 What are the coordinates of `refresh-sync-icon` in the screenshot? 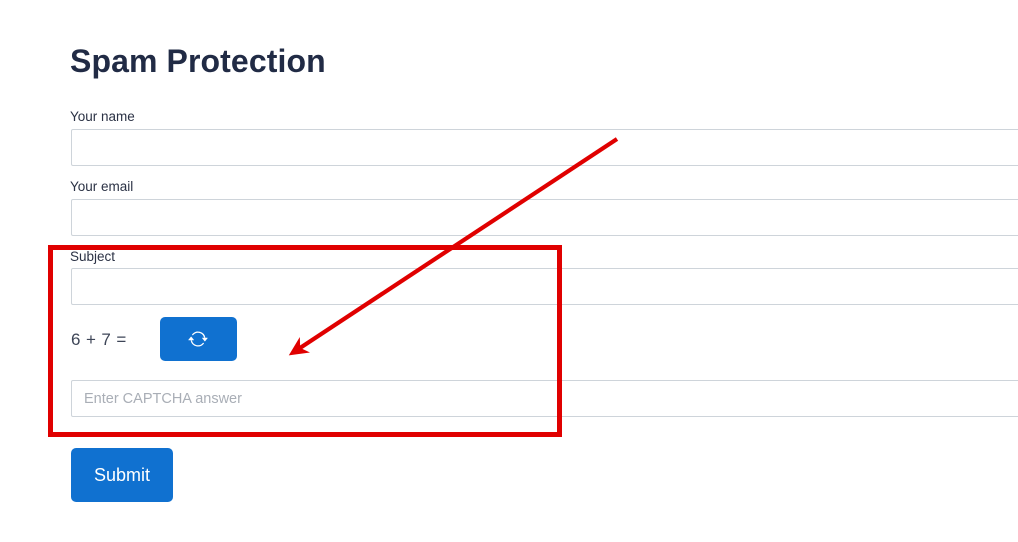 It's located at (198, 339).